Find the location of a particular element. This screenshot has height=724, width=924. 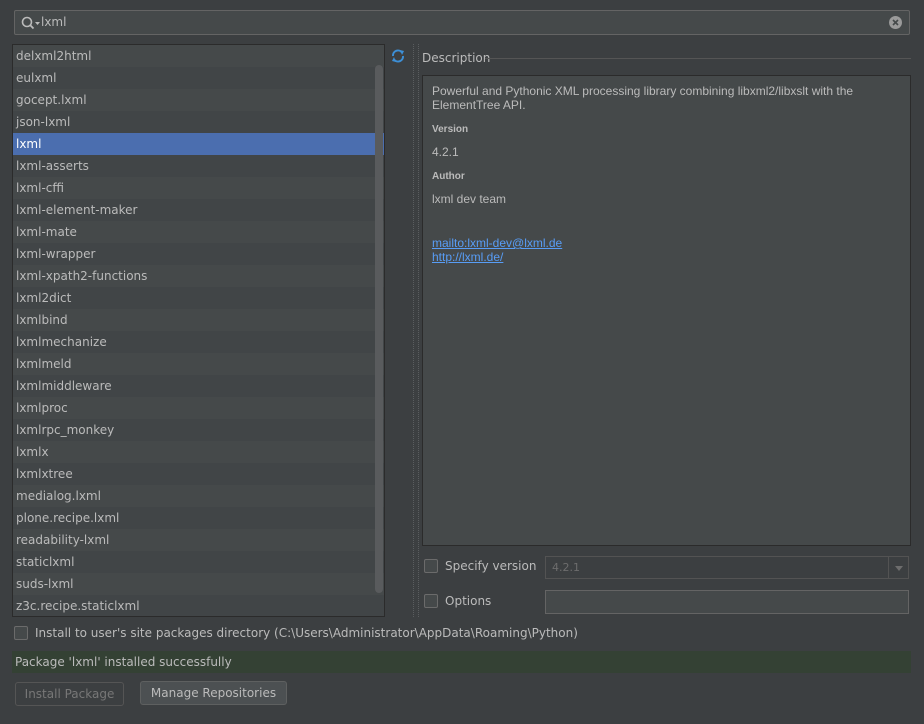

list-item: lxml-wrapper is located at coordinates (198, 254).